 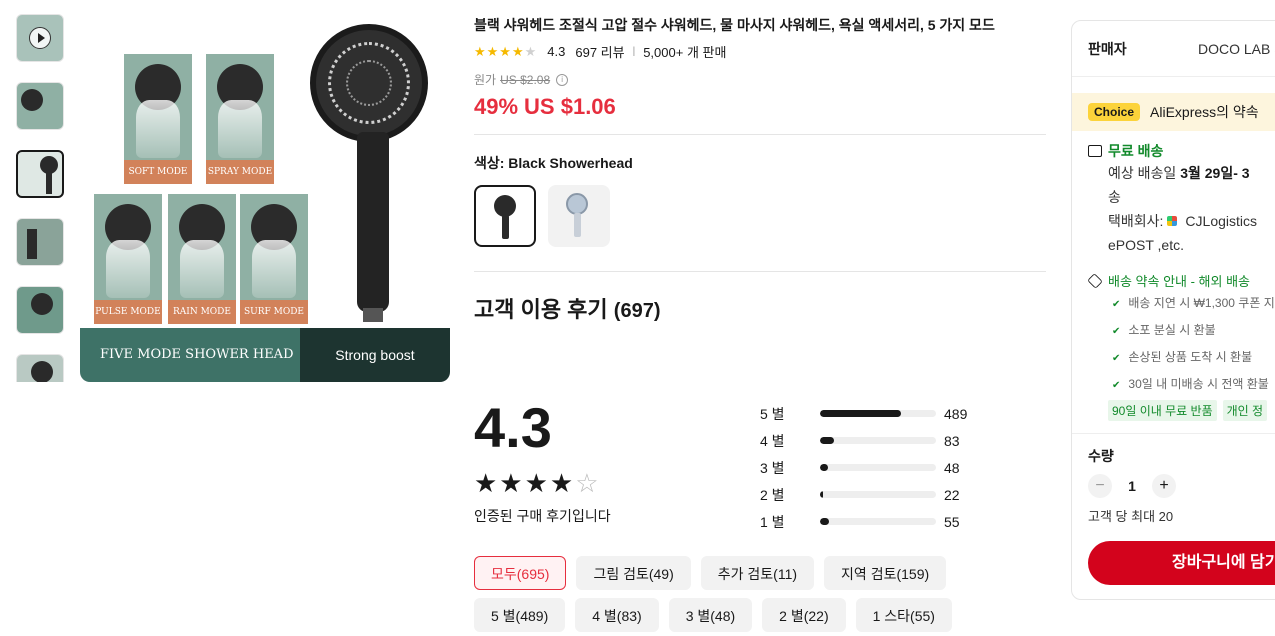 What do you see at coordinates (1136, 151) in the screenshot?
I see `free-shipping: 무료 배송` at bounding box center [1136, 151].